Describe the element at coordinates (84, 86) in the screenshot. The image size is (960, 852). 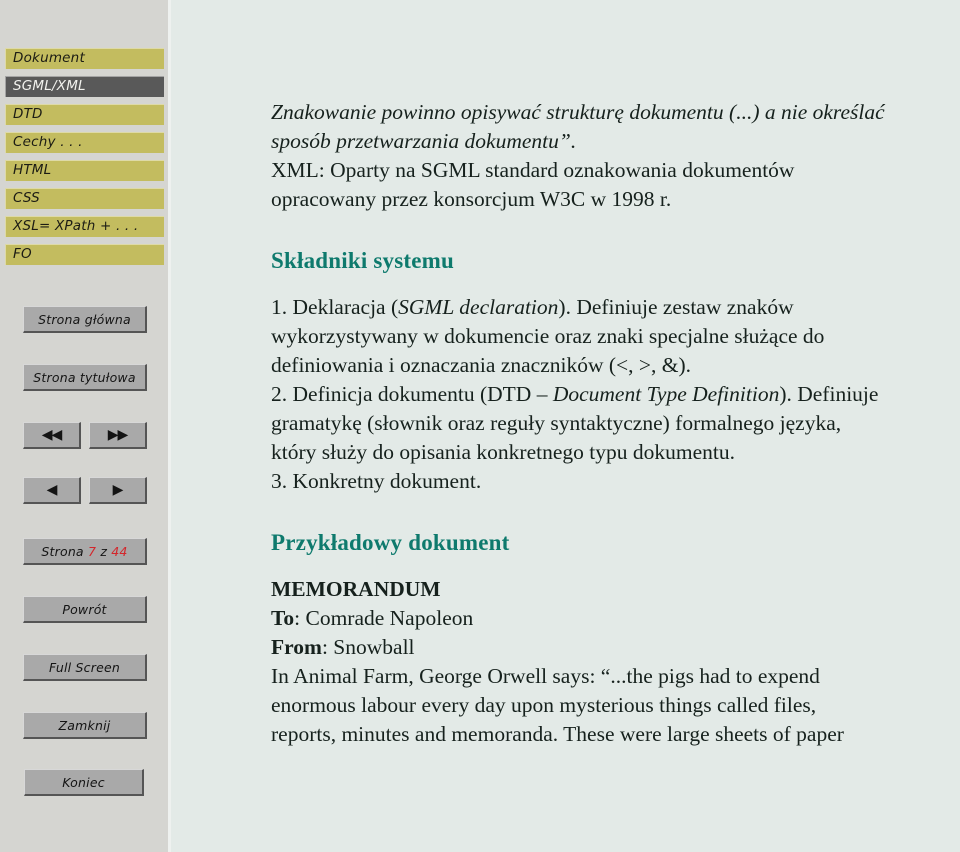
I see `sidebar-tab-sgml-xml: SGML/XML` at that location.